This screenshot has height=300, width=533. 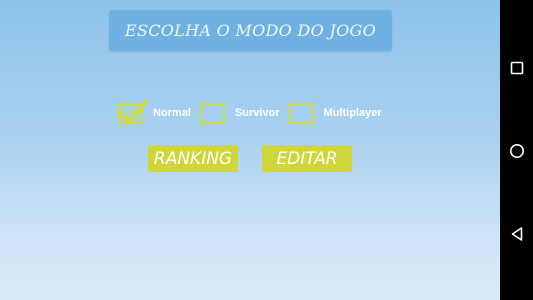 What do you see at coordinates (172, 113) in the screenshot?
I see `mode-label-normal: Normal` at bounding box center [172, 113].